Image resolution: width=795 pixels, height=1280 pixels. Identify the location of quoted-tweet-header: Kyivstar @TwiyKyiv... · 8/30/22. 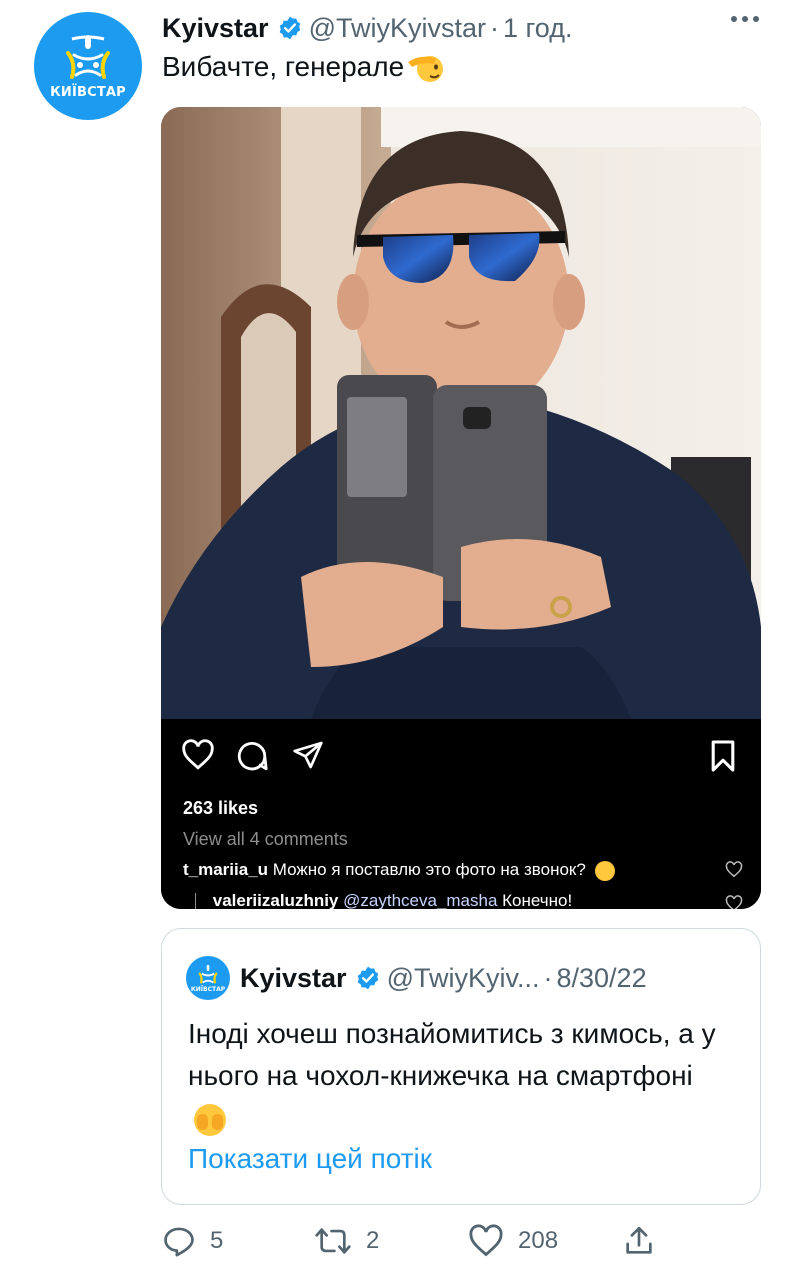
(443, 978).